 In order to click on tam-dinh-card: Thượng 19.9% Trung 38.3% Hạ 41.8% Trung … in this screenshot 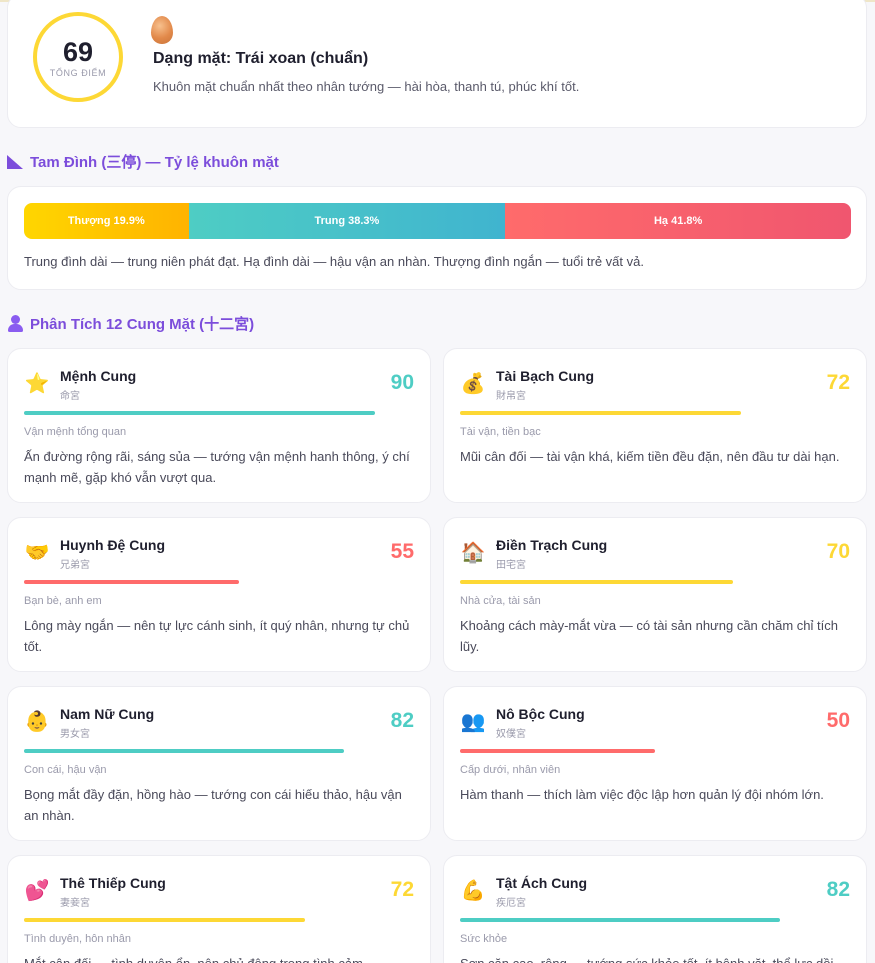, I will do `click(437, 238)`.